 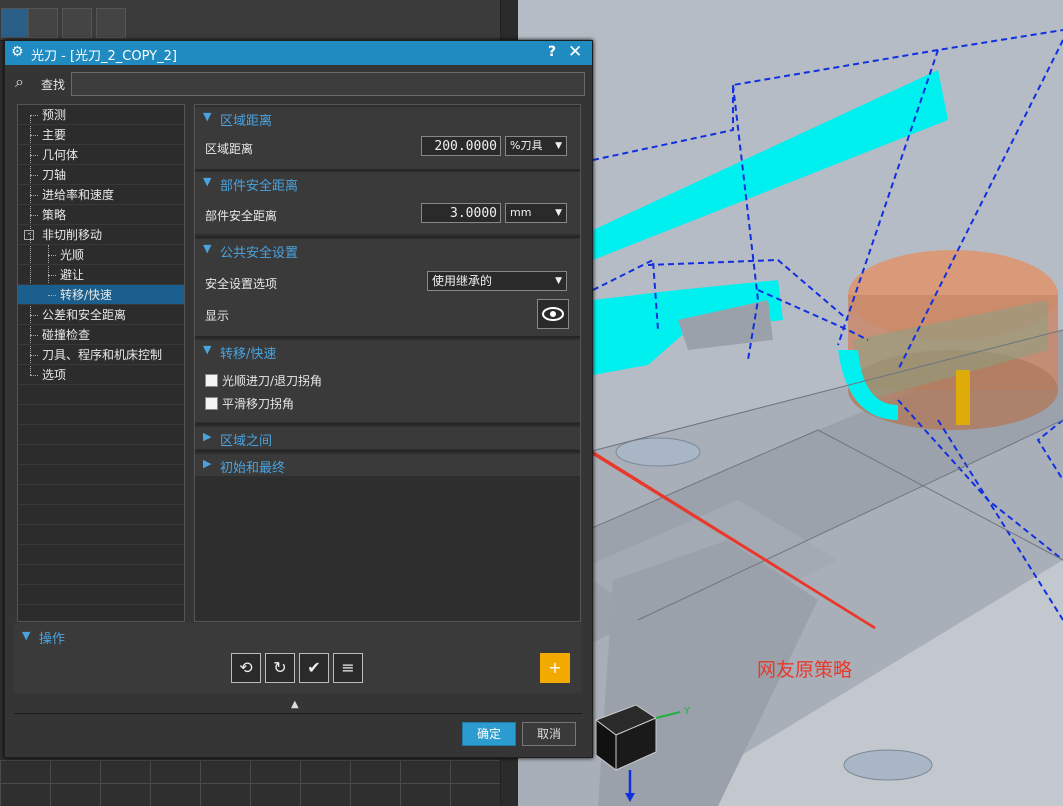 What do you see at coordinates (101, 195) in the screenshot?
I see `tree-item-feeds-speeds: 进给率和速度` at bounding box center [101, 195].